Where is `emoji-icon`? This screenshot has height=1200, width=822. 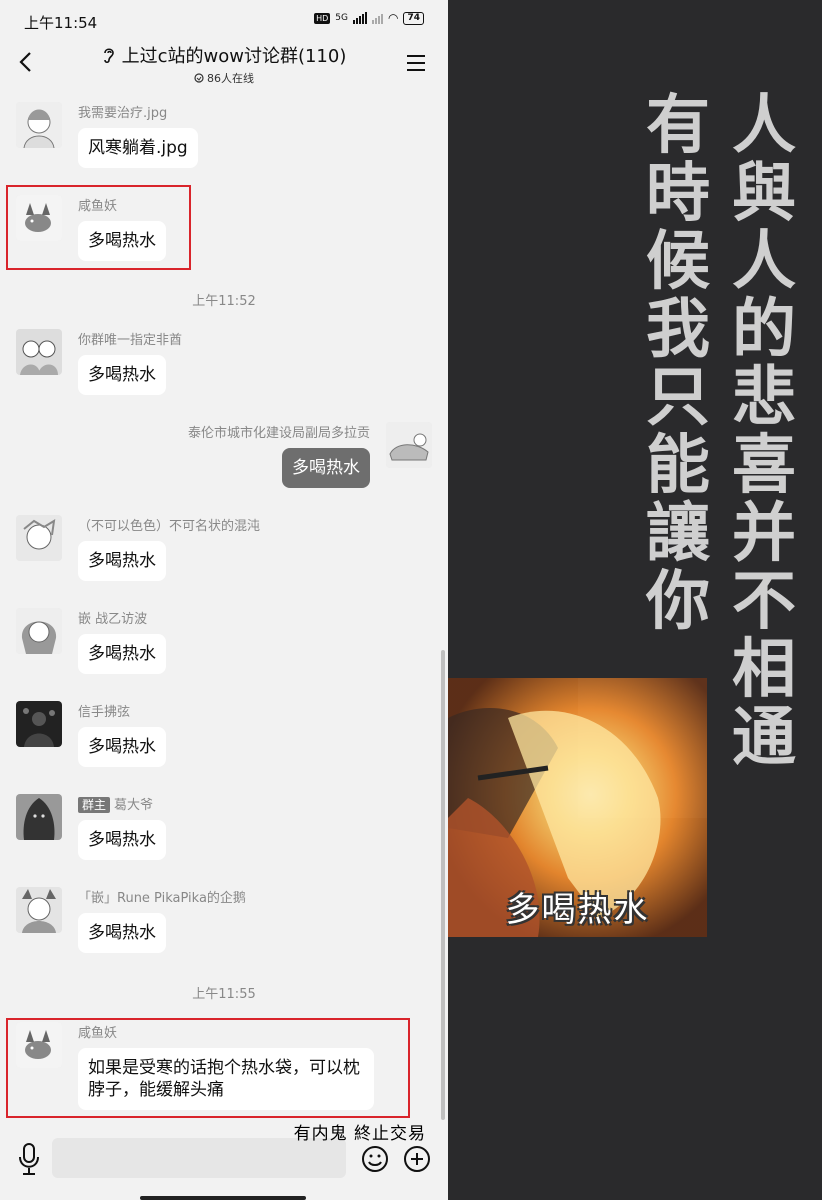
emoji-icon is located at coordinates (375, 1159).